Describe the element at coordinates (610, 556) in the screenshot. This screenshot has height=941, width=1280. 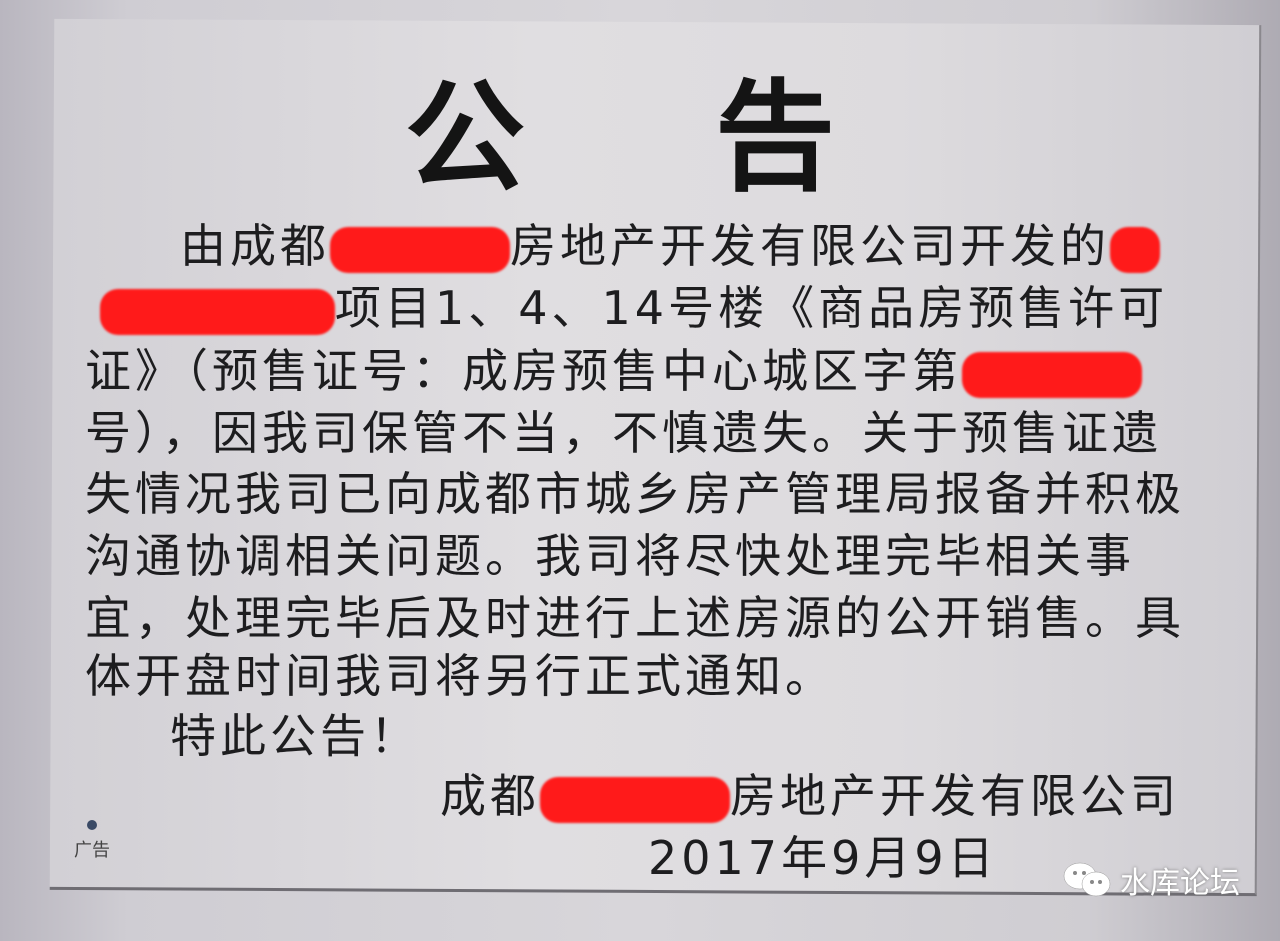
I see `body-line-6: 沟通协调相关问题。我司将尽快处理完毕相关事` at that location.